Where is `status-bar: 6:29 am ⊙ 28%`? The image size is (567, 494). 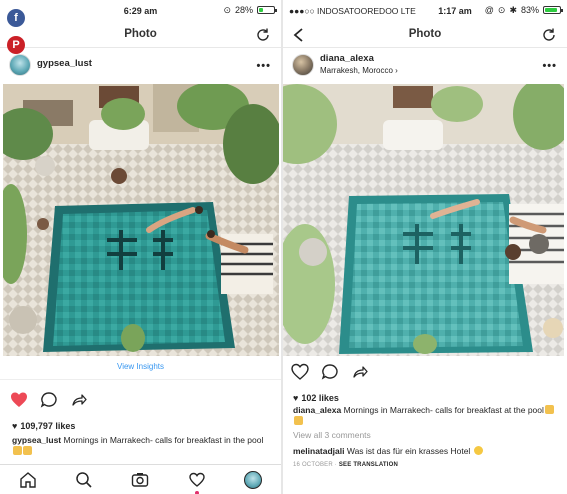 status-bar: 6:29 am ⊙ 28% is located at coordinates (140, 11).